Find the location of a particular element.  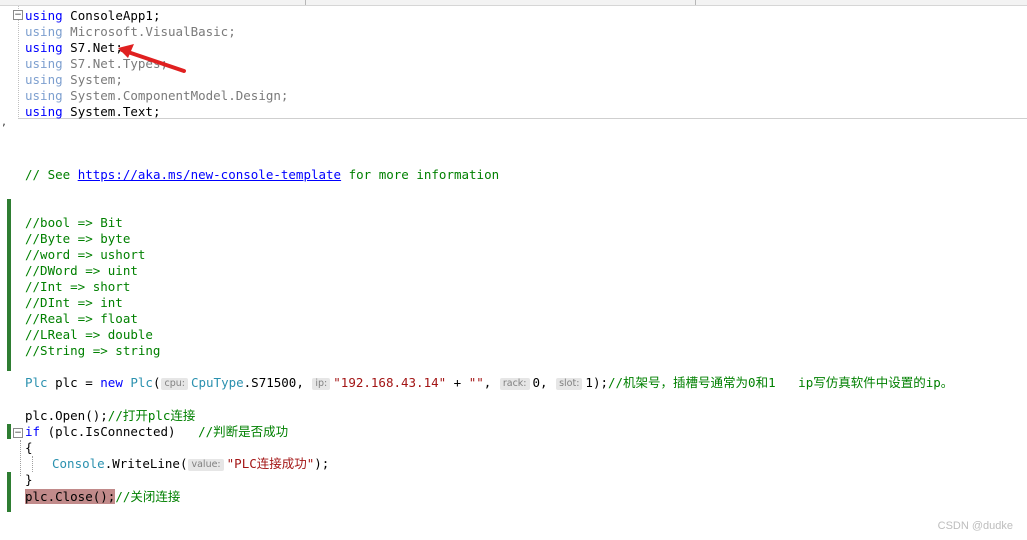

code-line-comment: //Real => float is located at coordinates (81, 319).